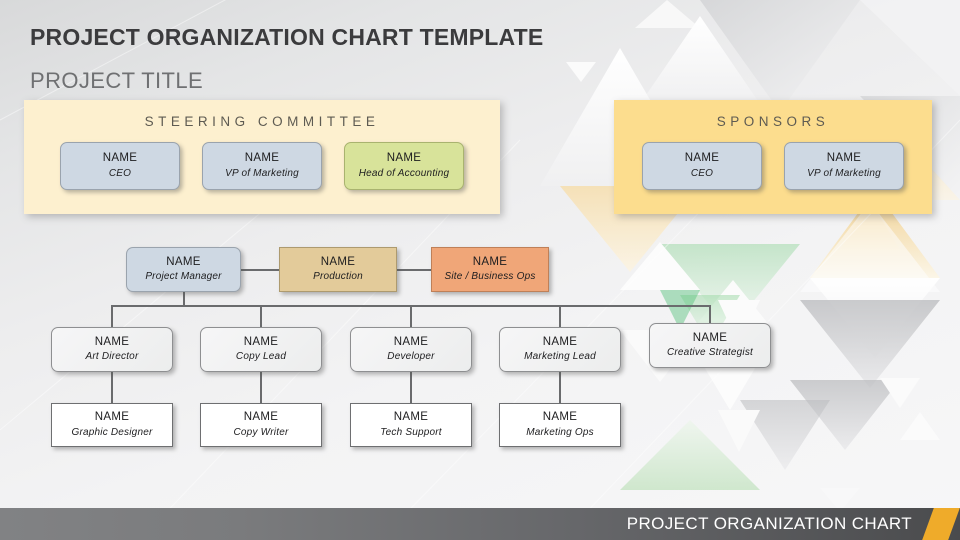 This screenshot has width=960, height=540. Describe the element at coordinates (710, 353) in the screenshot. I see `node-role: Creative Strategist` at that location.